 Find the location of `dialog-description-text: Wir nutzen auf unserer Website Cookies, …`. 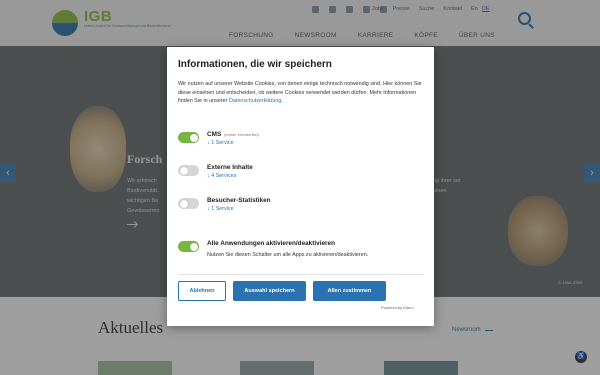

dialog-description-text: Wir nutzen auf unserer Website Cookies, … is located at coordinates (300, 92).